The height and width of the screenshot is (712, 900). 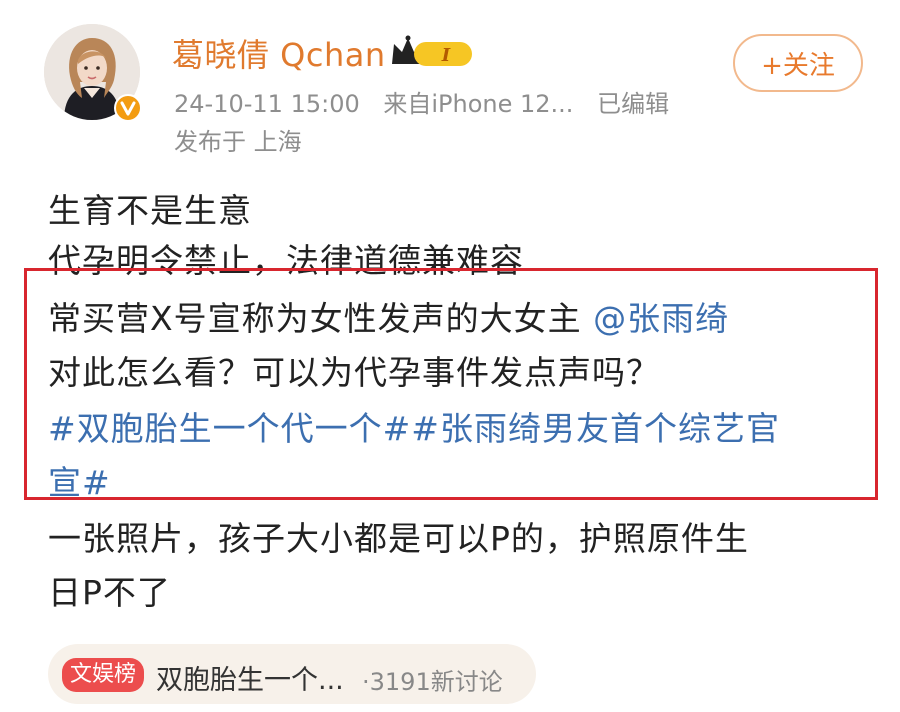 What do you see at coordinates (128, 108) in the screenshot?
I see `verified-v-icon` at bounding box center [128, 108].